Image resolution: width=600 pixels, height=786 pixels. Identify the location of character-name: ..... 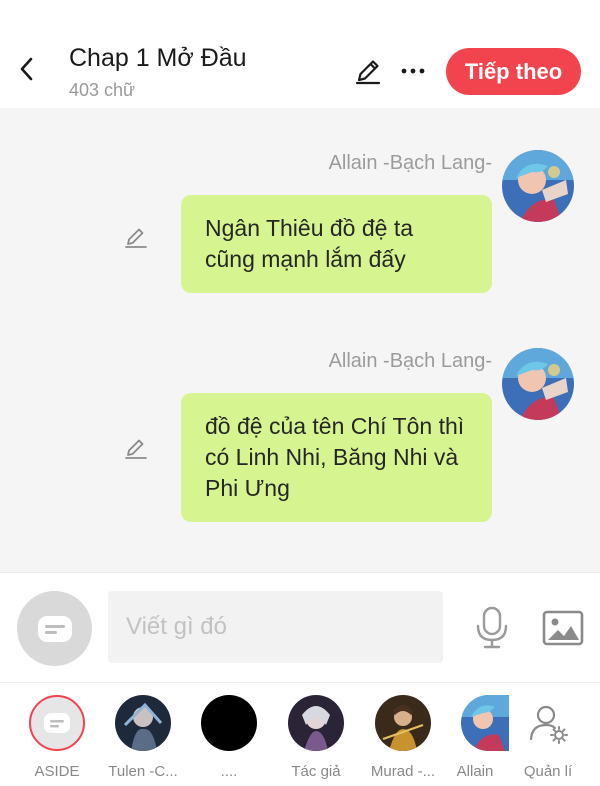
(229, 771).